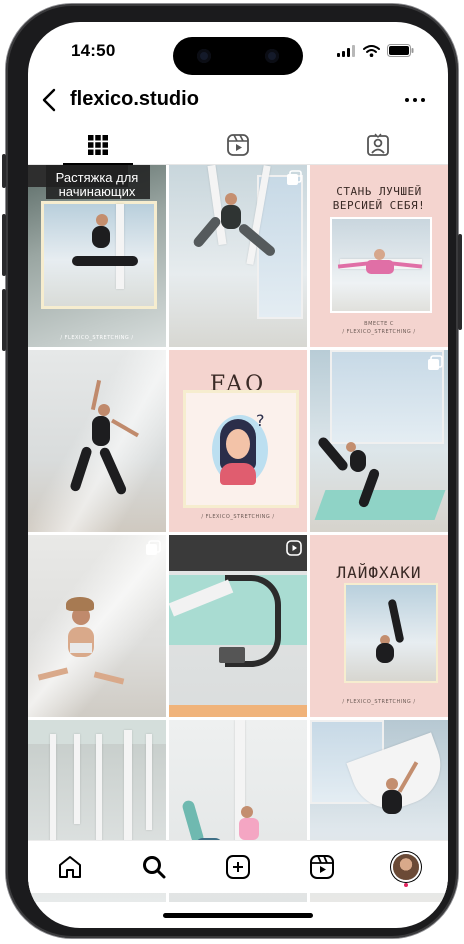  What do you see at coordinates (4, 320) in the screenshot?
I see `volume-down-button` at bounding box center [4, 320].